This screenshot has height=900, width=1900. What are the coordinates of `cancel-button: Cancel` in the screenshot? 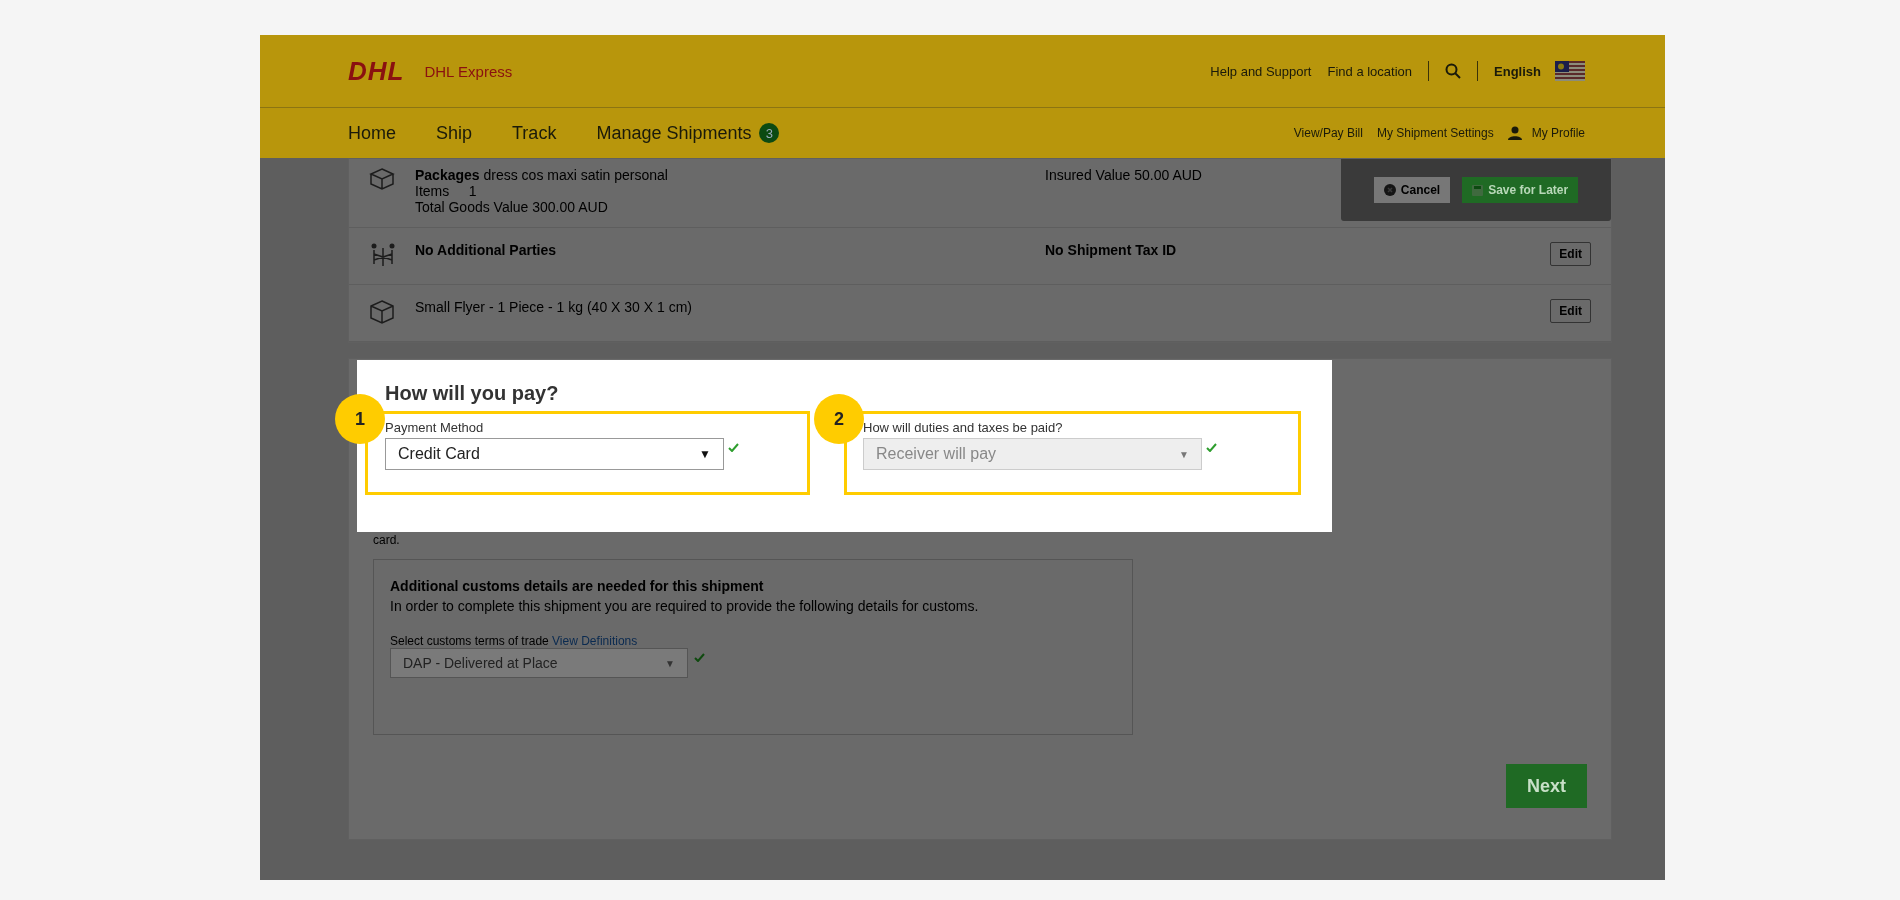 It's located at (1412, 190).